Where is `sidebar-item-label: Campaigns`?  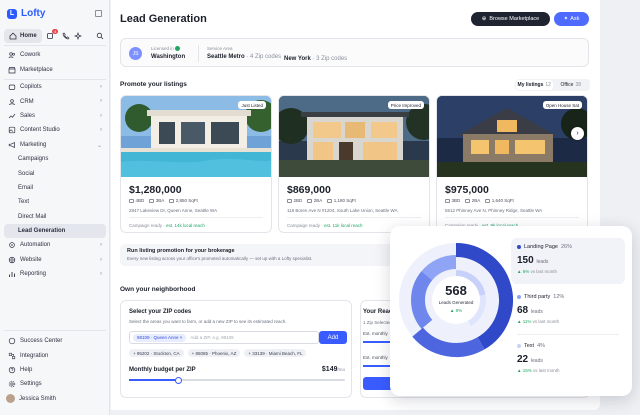
sidebar-item-label: Campaigns is located at coordinates (33, 159).